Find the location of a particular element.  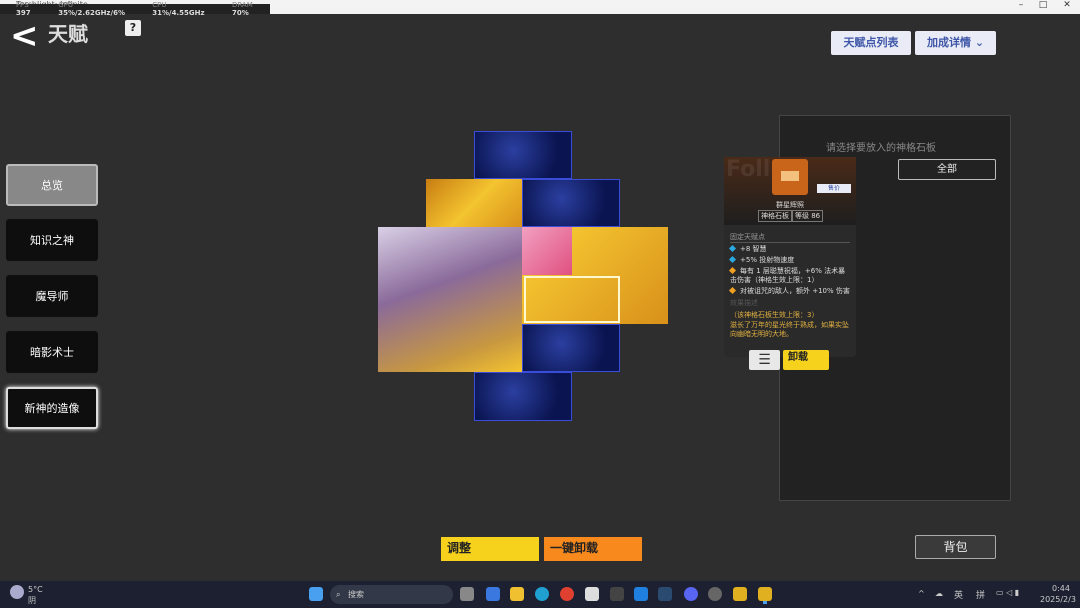

clock-date: 2025/2/3 is located at coordinates (1058, 599).